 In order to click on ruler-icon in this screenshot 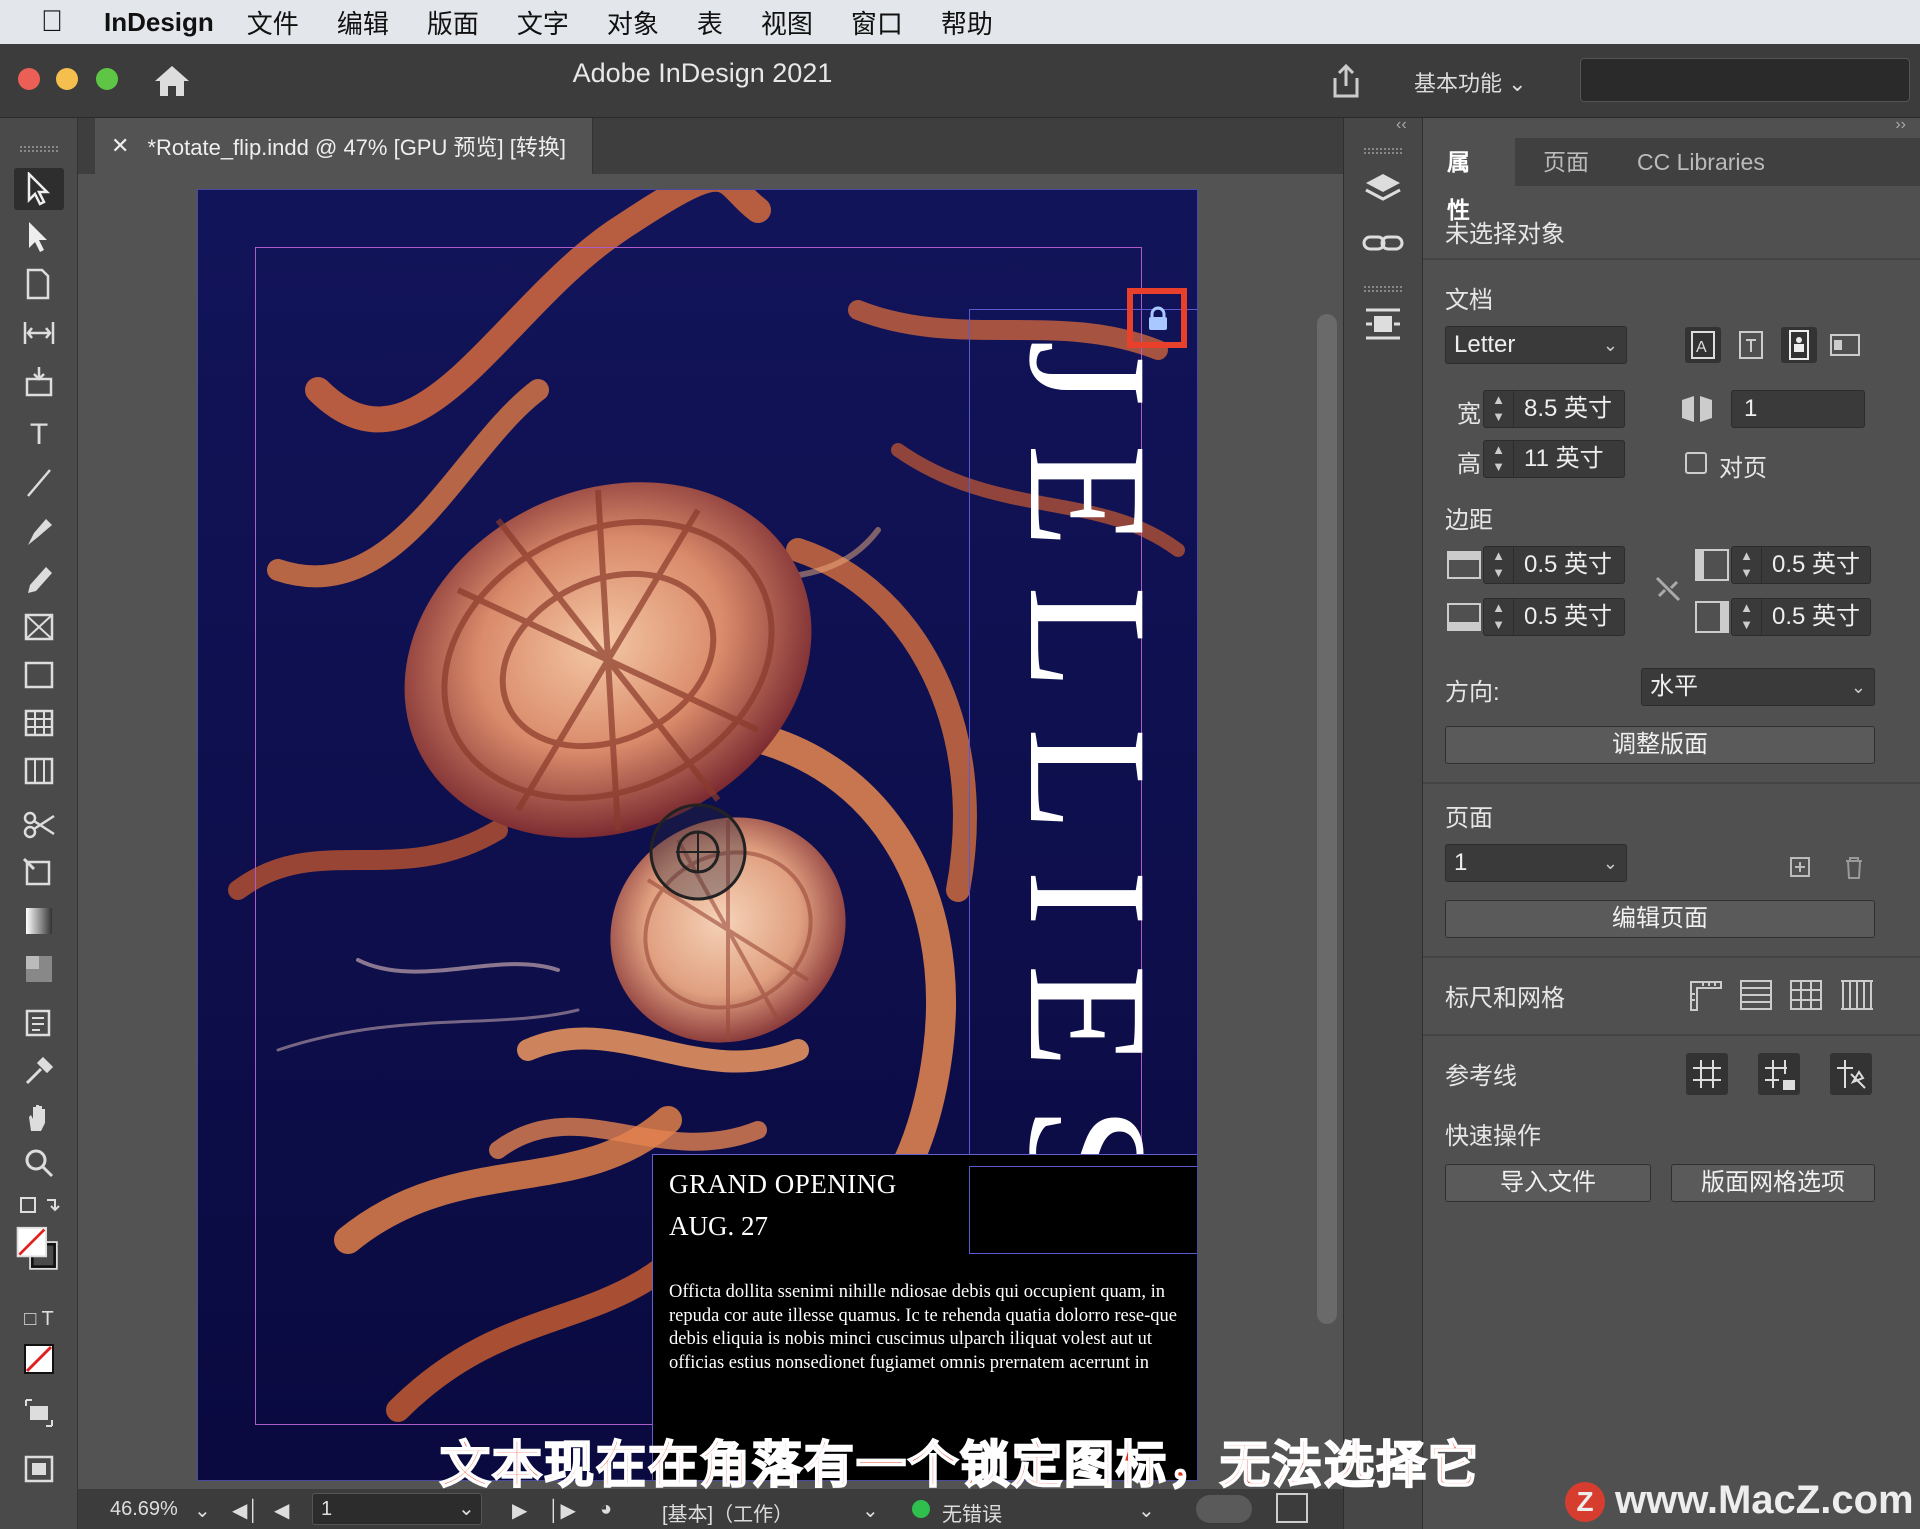, I will do `click(1706, 995)`.